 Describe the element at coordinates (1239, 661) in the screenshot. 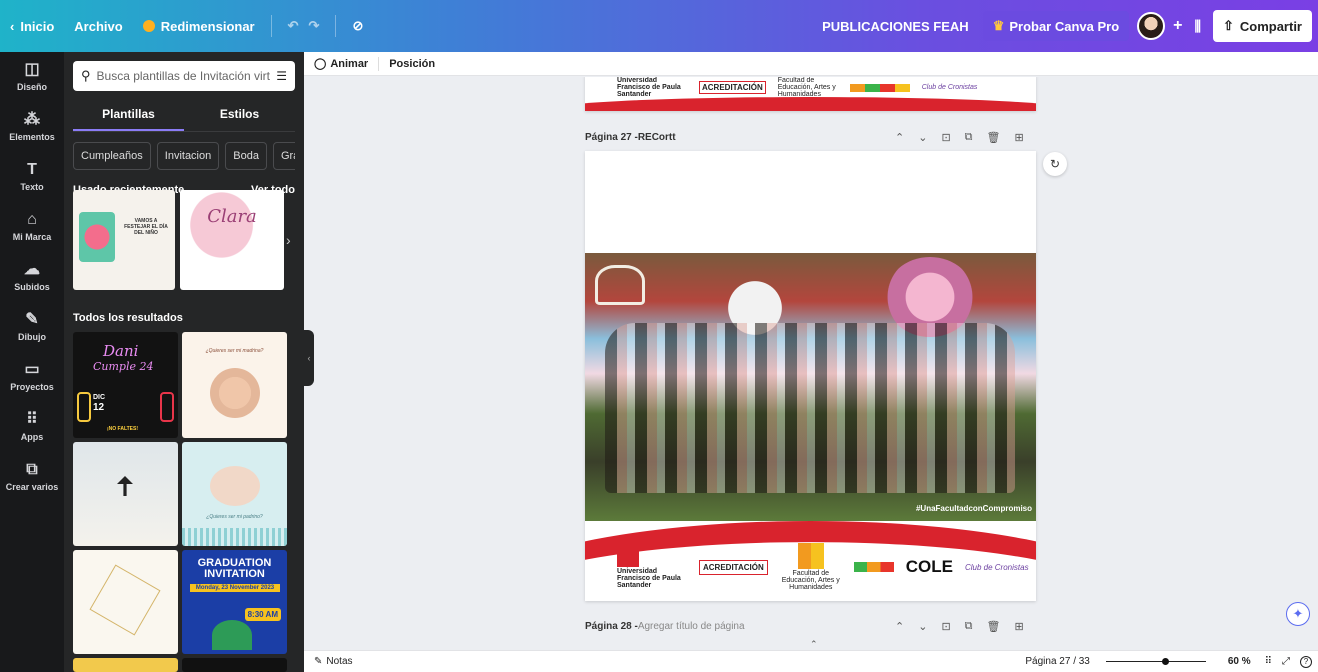

I see `zoom-level: 60 %` at that location.